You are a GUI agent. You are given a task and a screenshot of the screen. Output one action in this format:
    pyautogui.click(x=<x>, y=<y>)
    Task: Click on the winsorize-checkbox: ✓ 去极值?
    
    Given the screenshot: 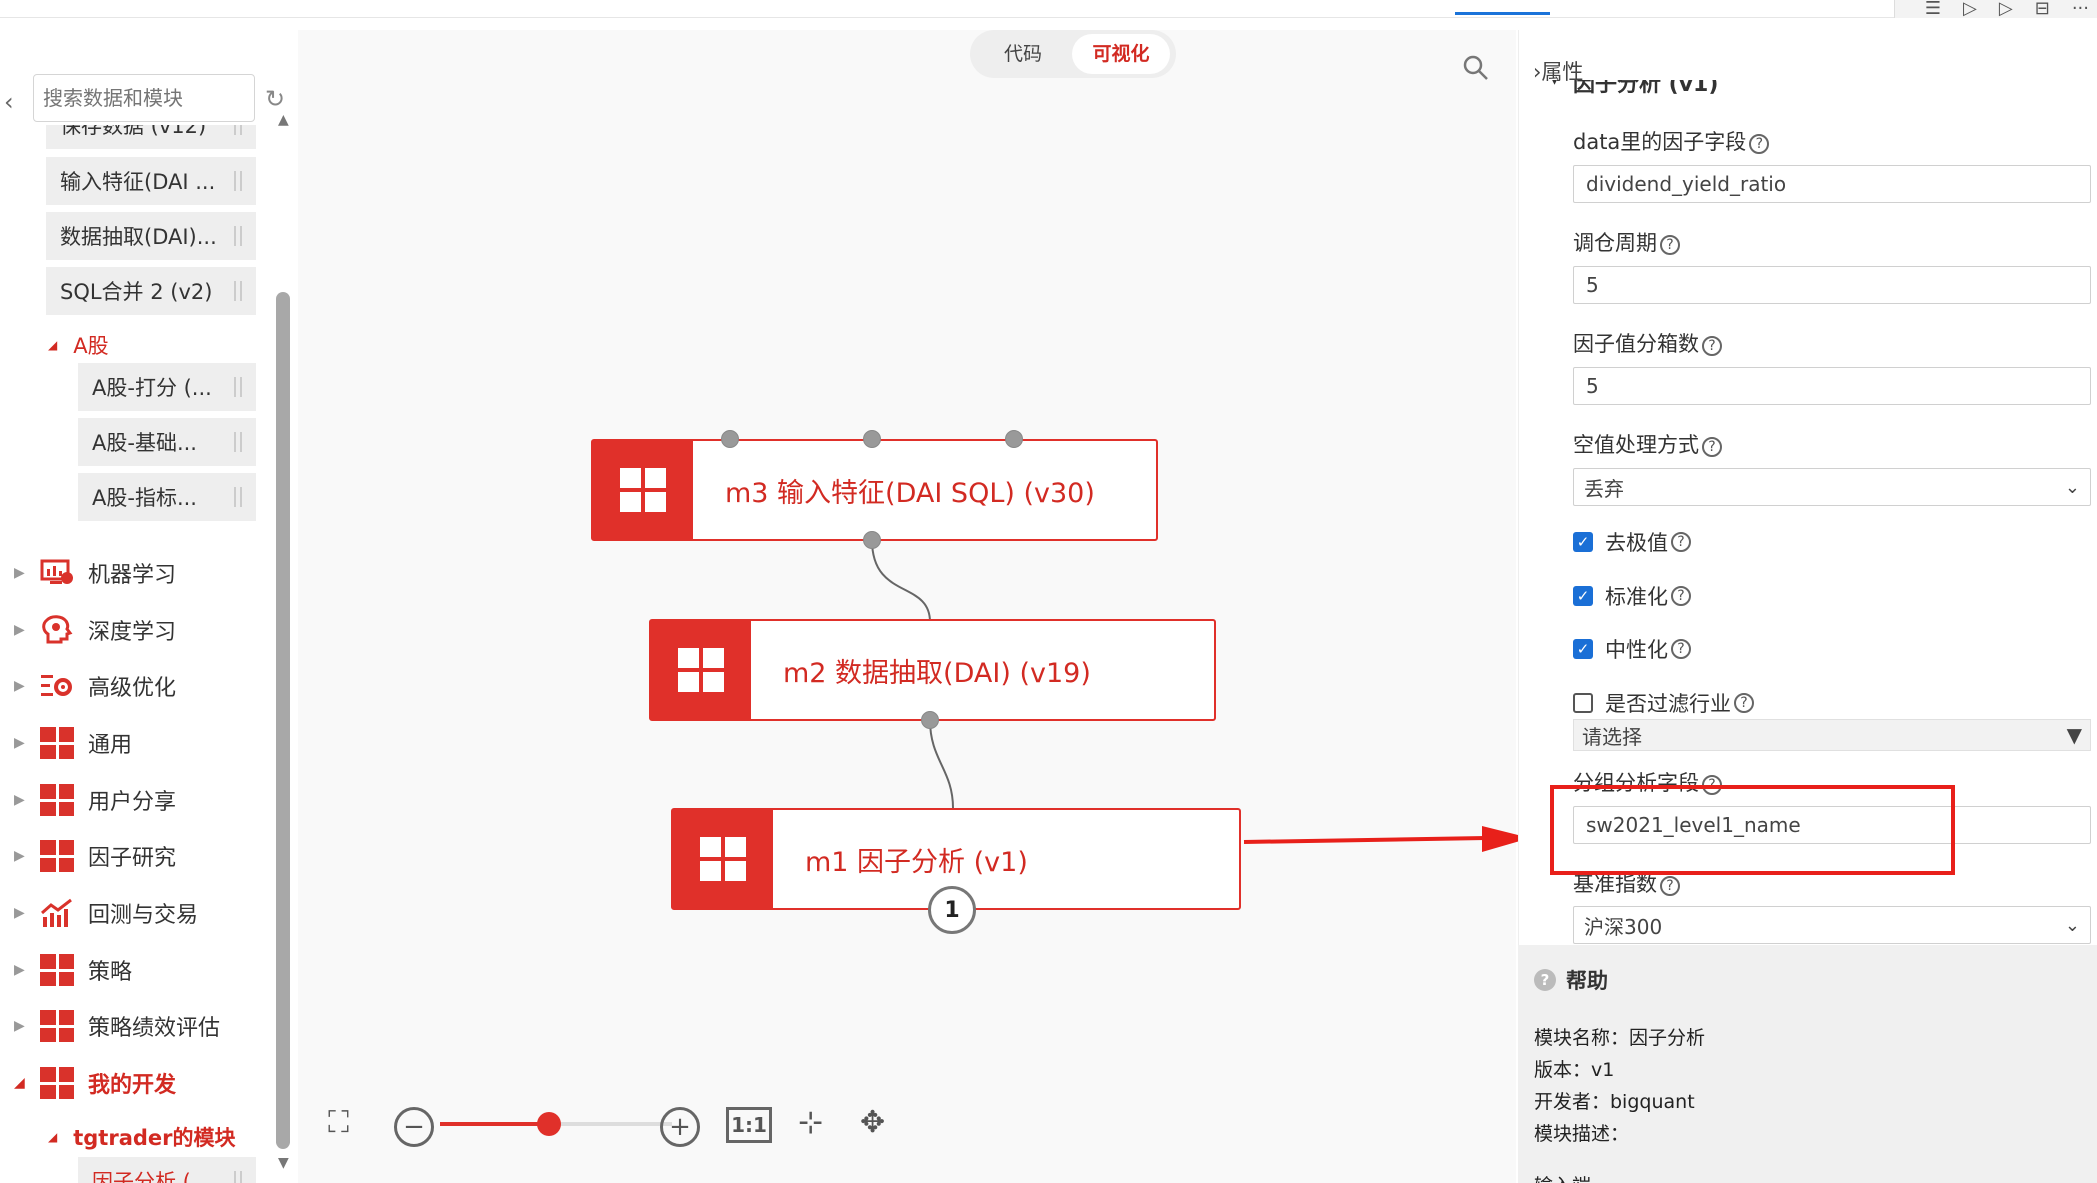 What is the action you would take?
    pyautogui.click(x=1632, y=542)
    